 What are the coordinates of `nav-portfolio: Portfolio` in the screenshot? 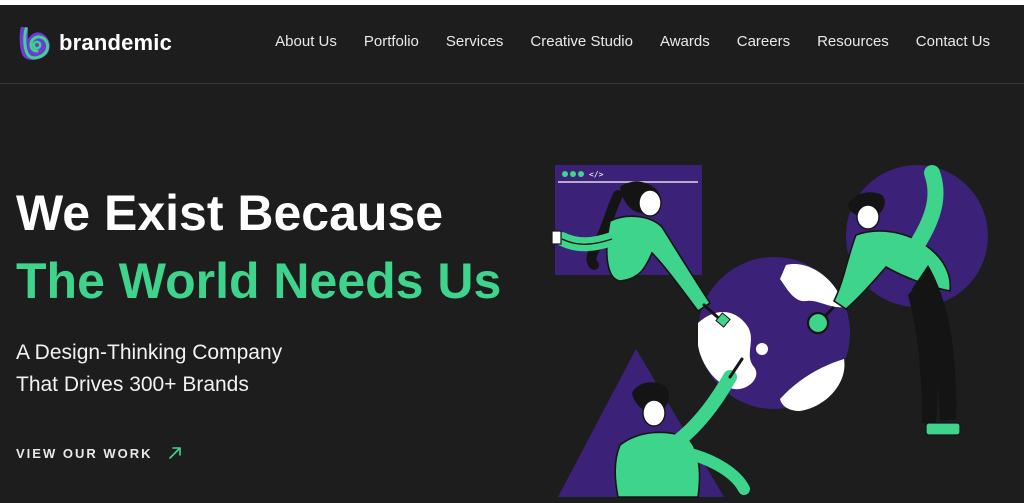 It's located at (391, 41).